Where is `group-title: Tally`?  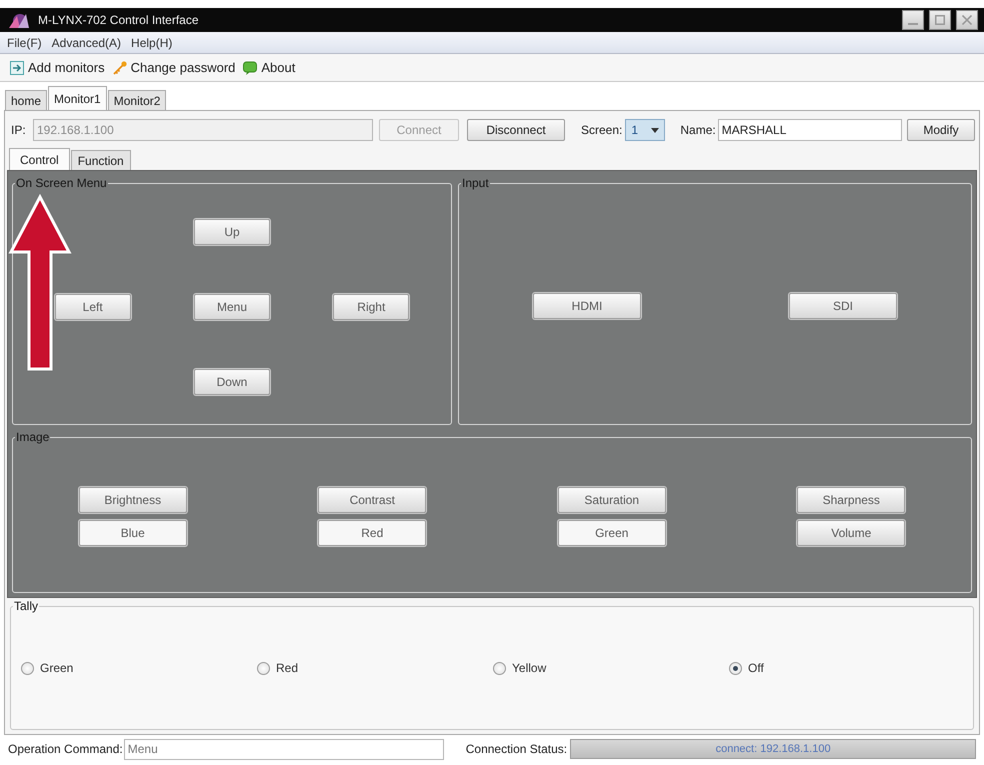 group-title: Tally is located at coordinates (26, 606).